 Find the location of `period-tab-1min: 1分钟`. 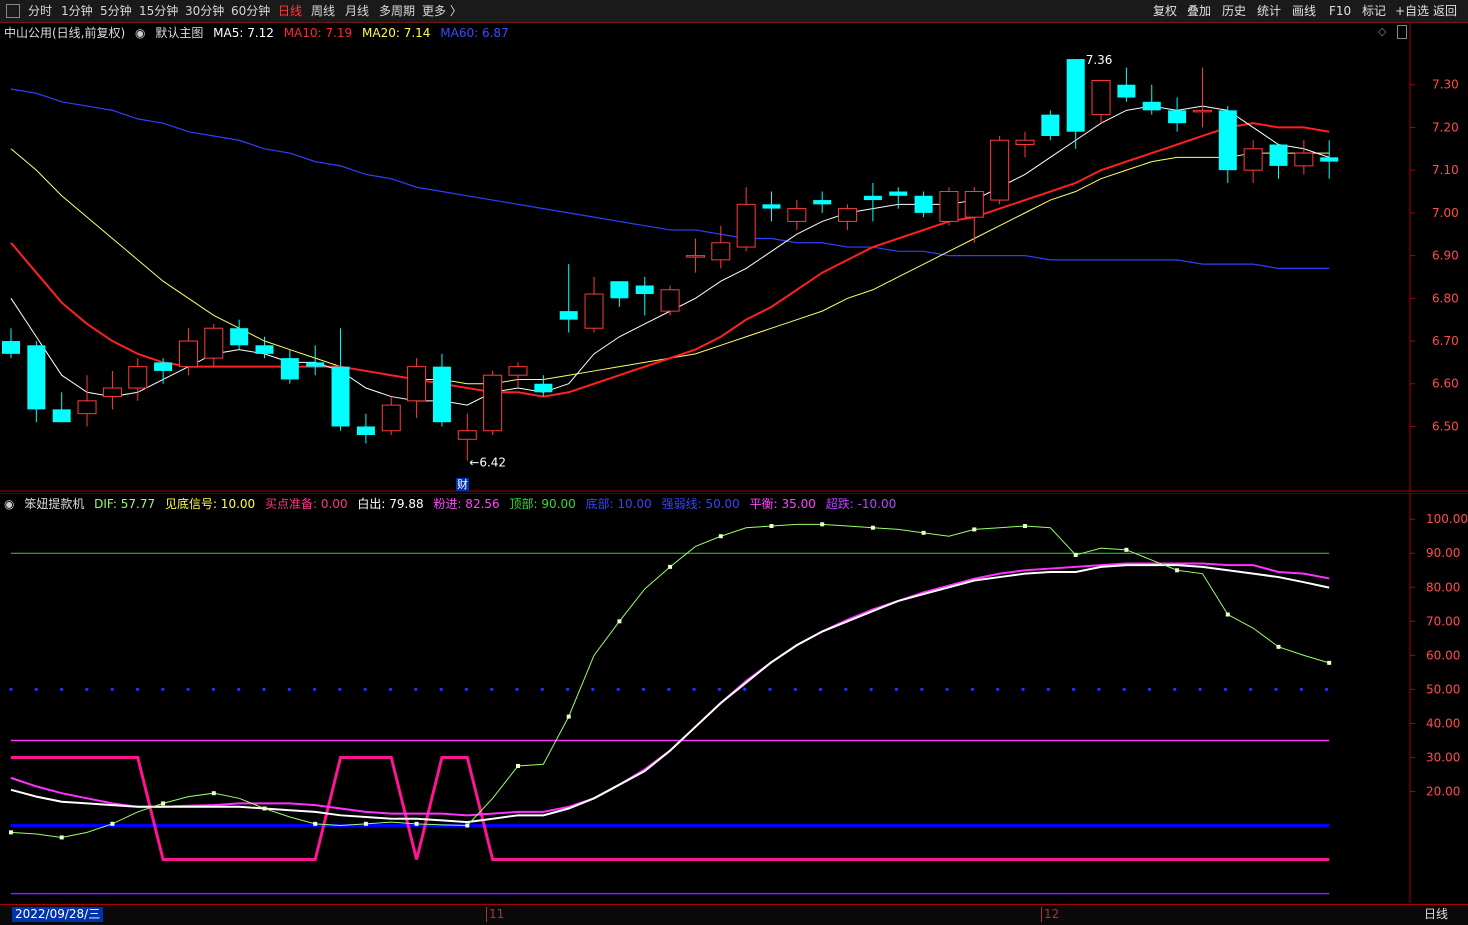

period-tab-1min: 1分钟 is located at coordinates (77, 11).